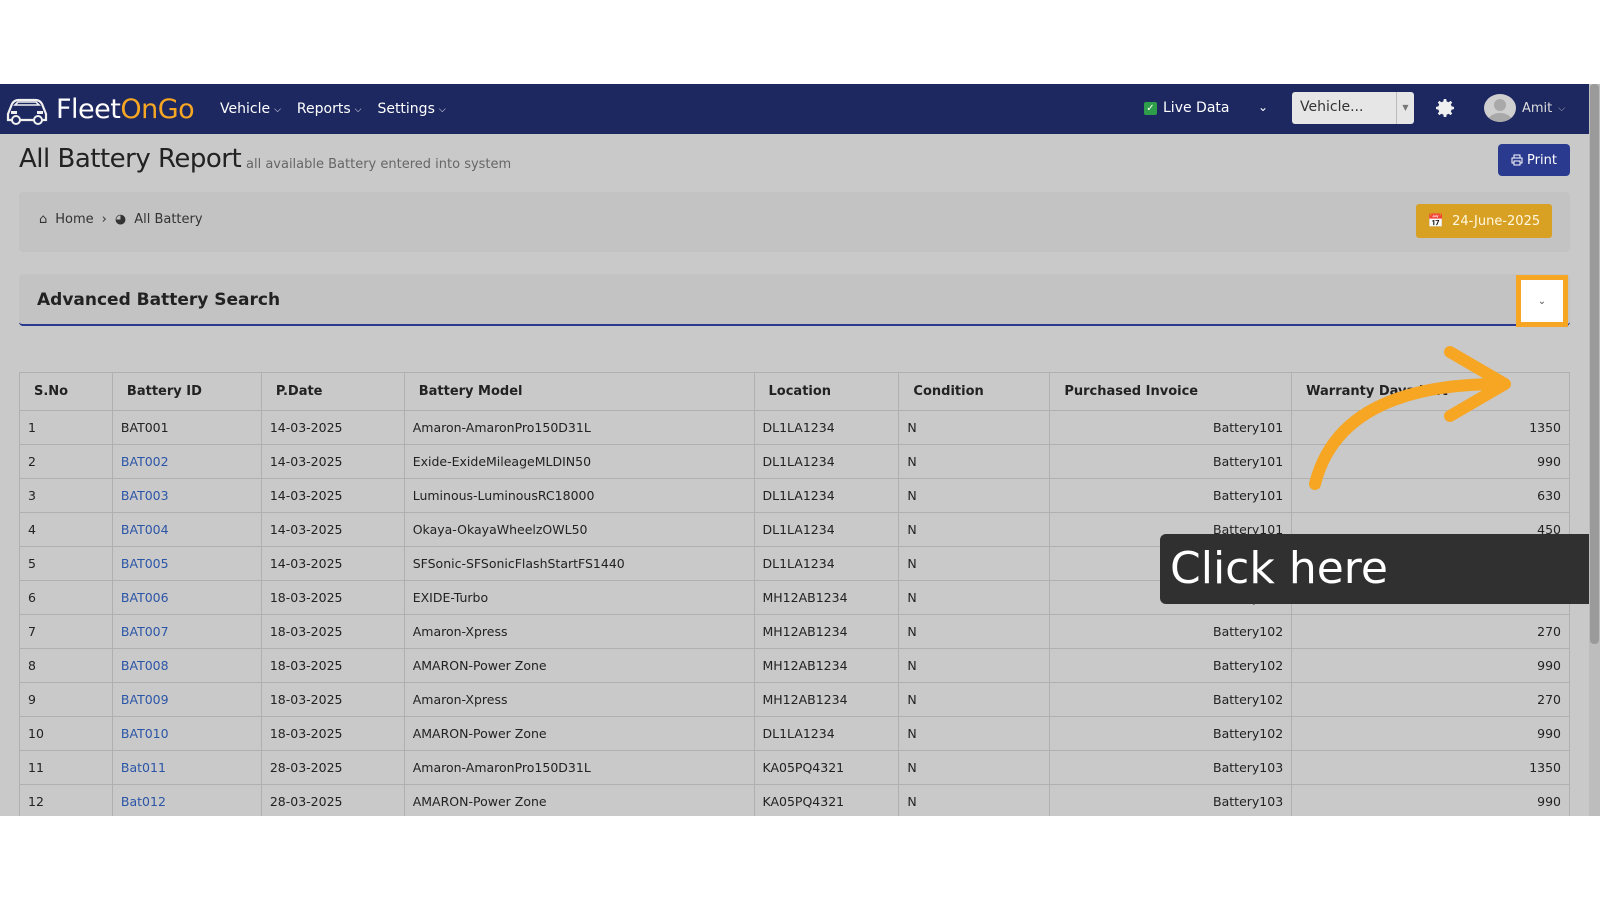  Describe the element at coordinates (186, 800) in the screenshot. I see `battery-id-link: Bat012` at that location.